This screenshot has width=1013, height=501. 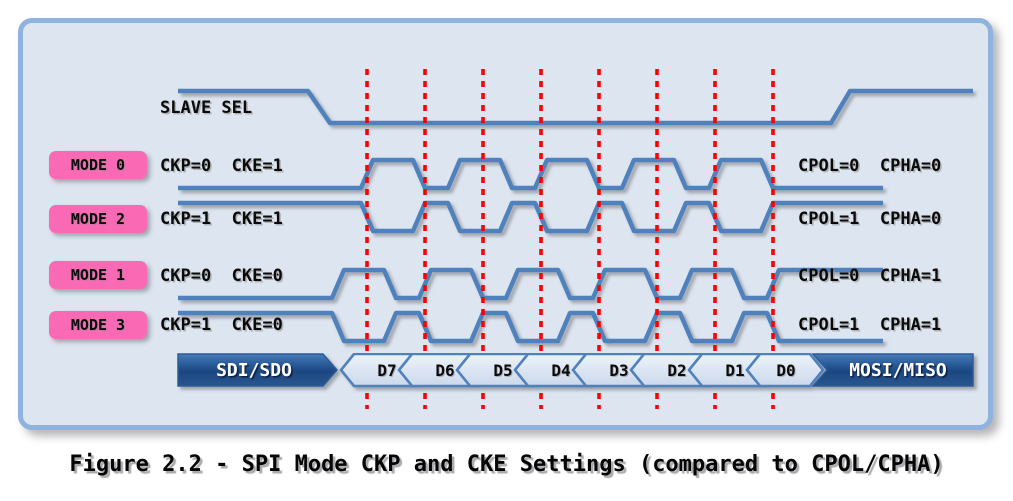 I want to click on ckp-cke-label-mode-2: CKP=1 CKE=1, so click(x=221, y=219).